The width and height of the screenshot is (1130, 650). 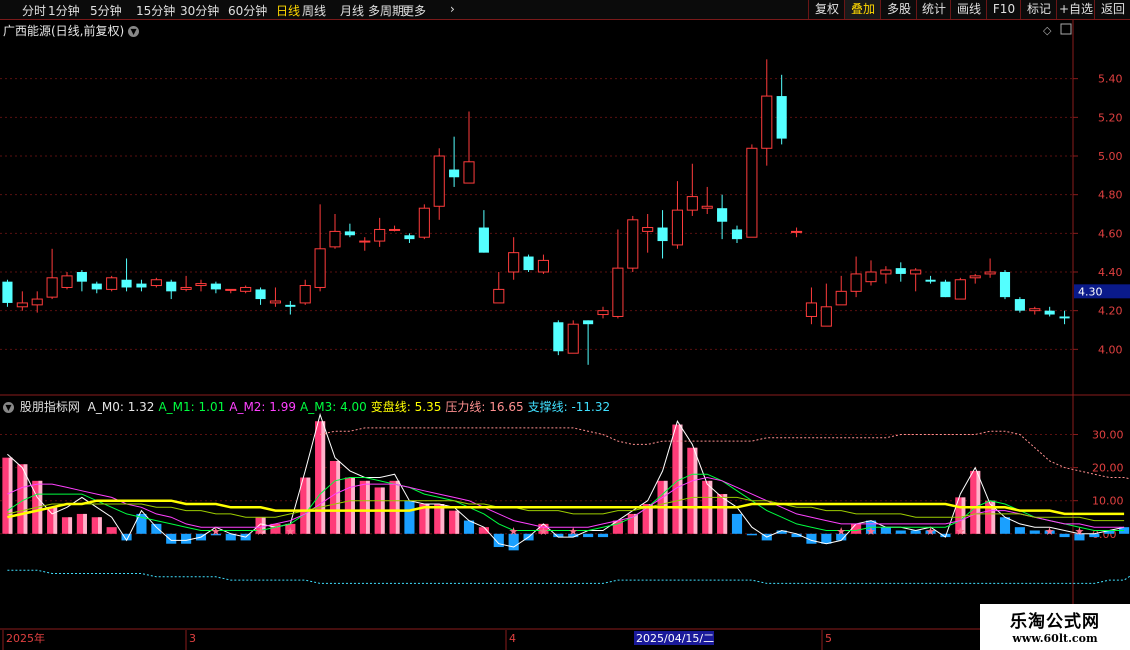 What do you see at coordinates (25, 638) in the screenshot?
I see `date-label-0: 2025年` at bounding box center [25, 638].